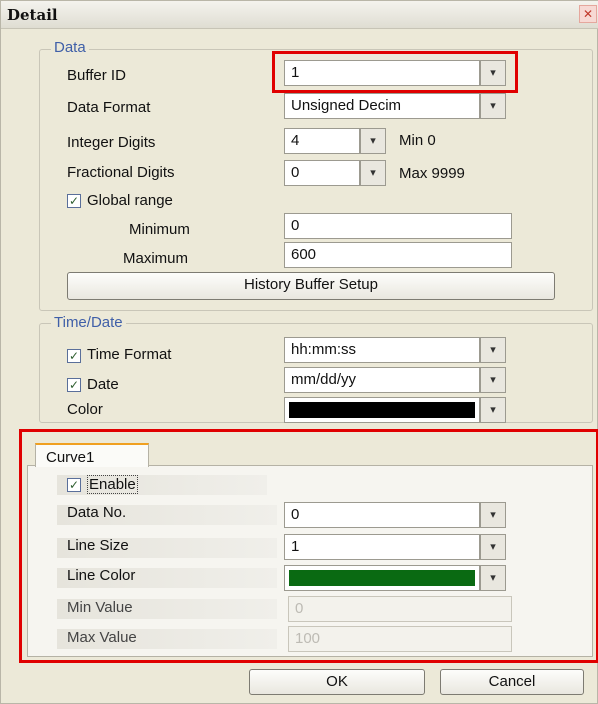  I want to click on data-no-label: Data No., so click(97, 512).